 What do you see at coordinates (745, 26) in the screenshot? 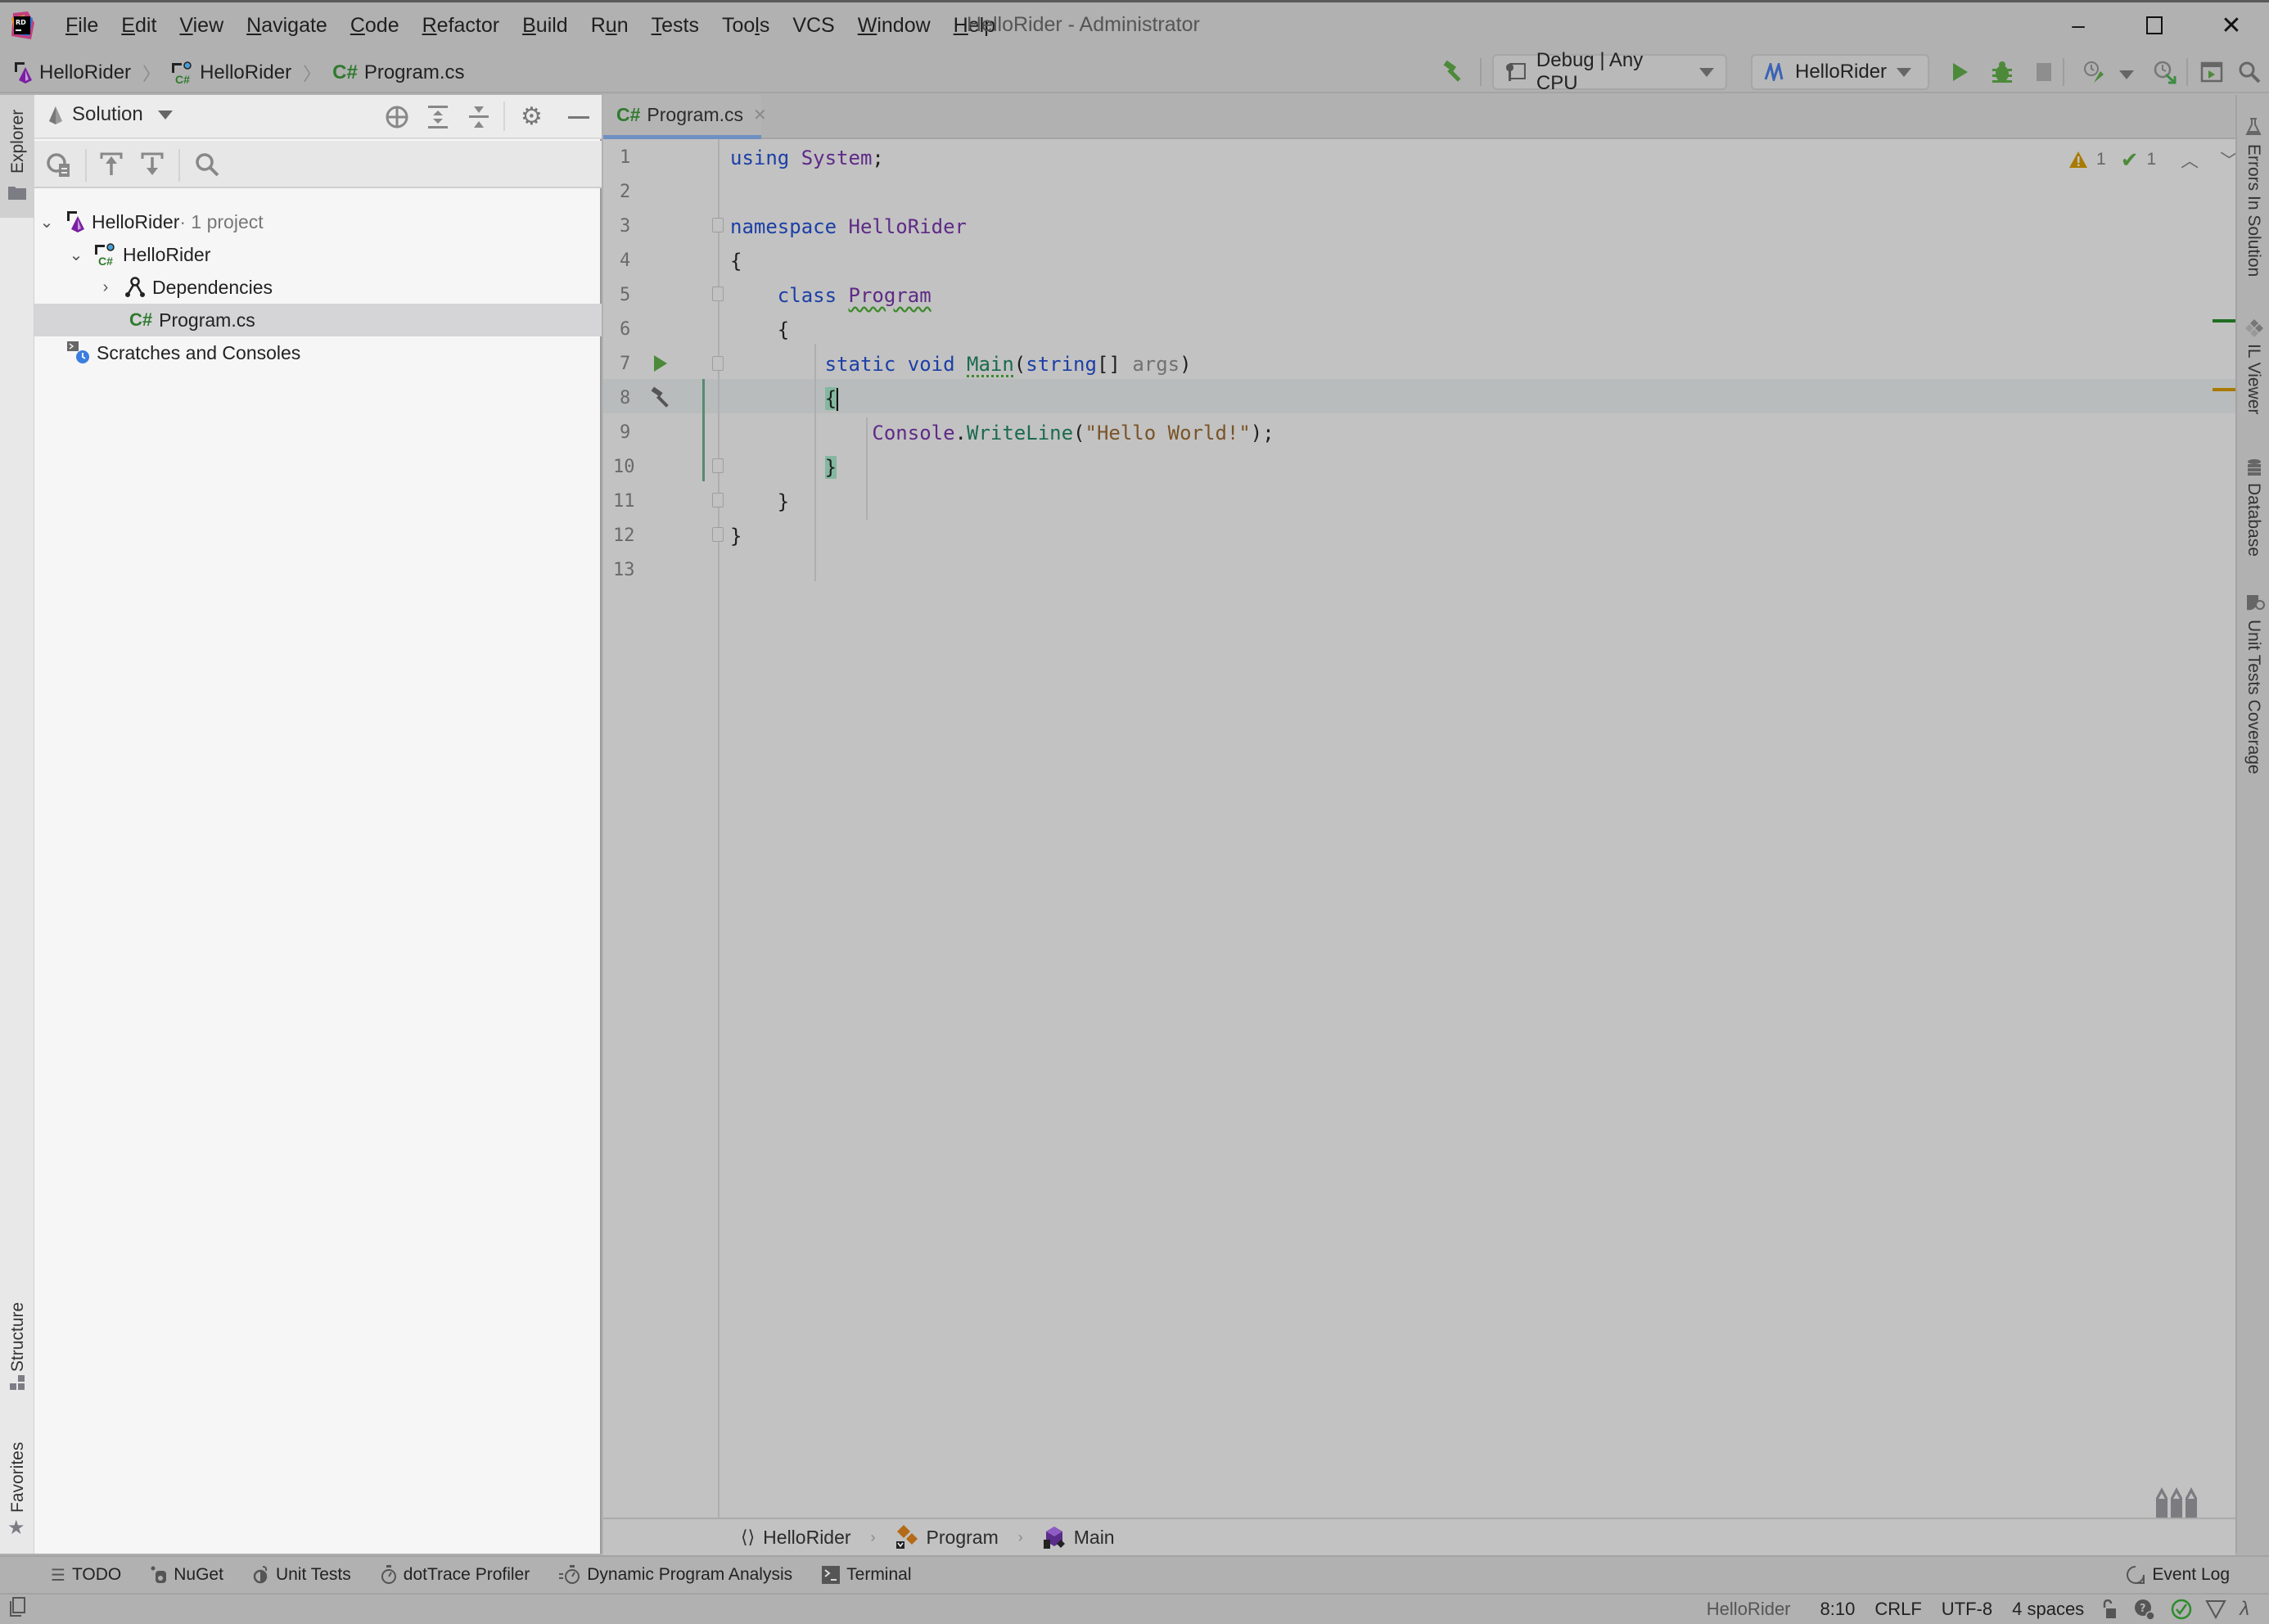
I see `menu-tools: Tools` at bounding box center [745, 26].